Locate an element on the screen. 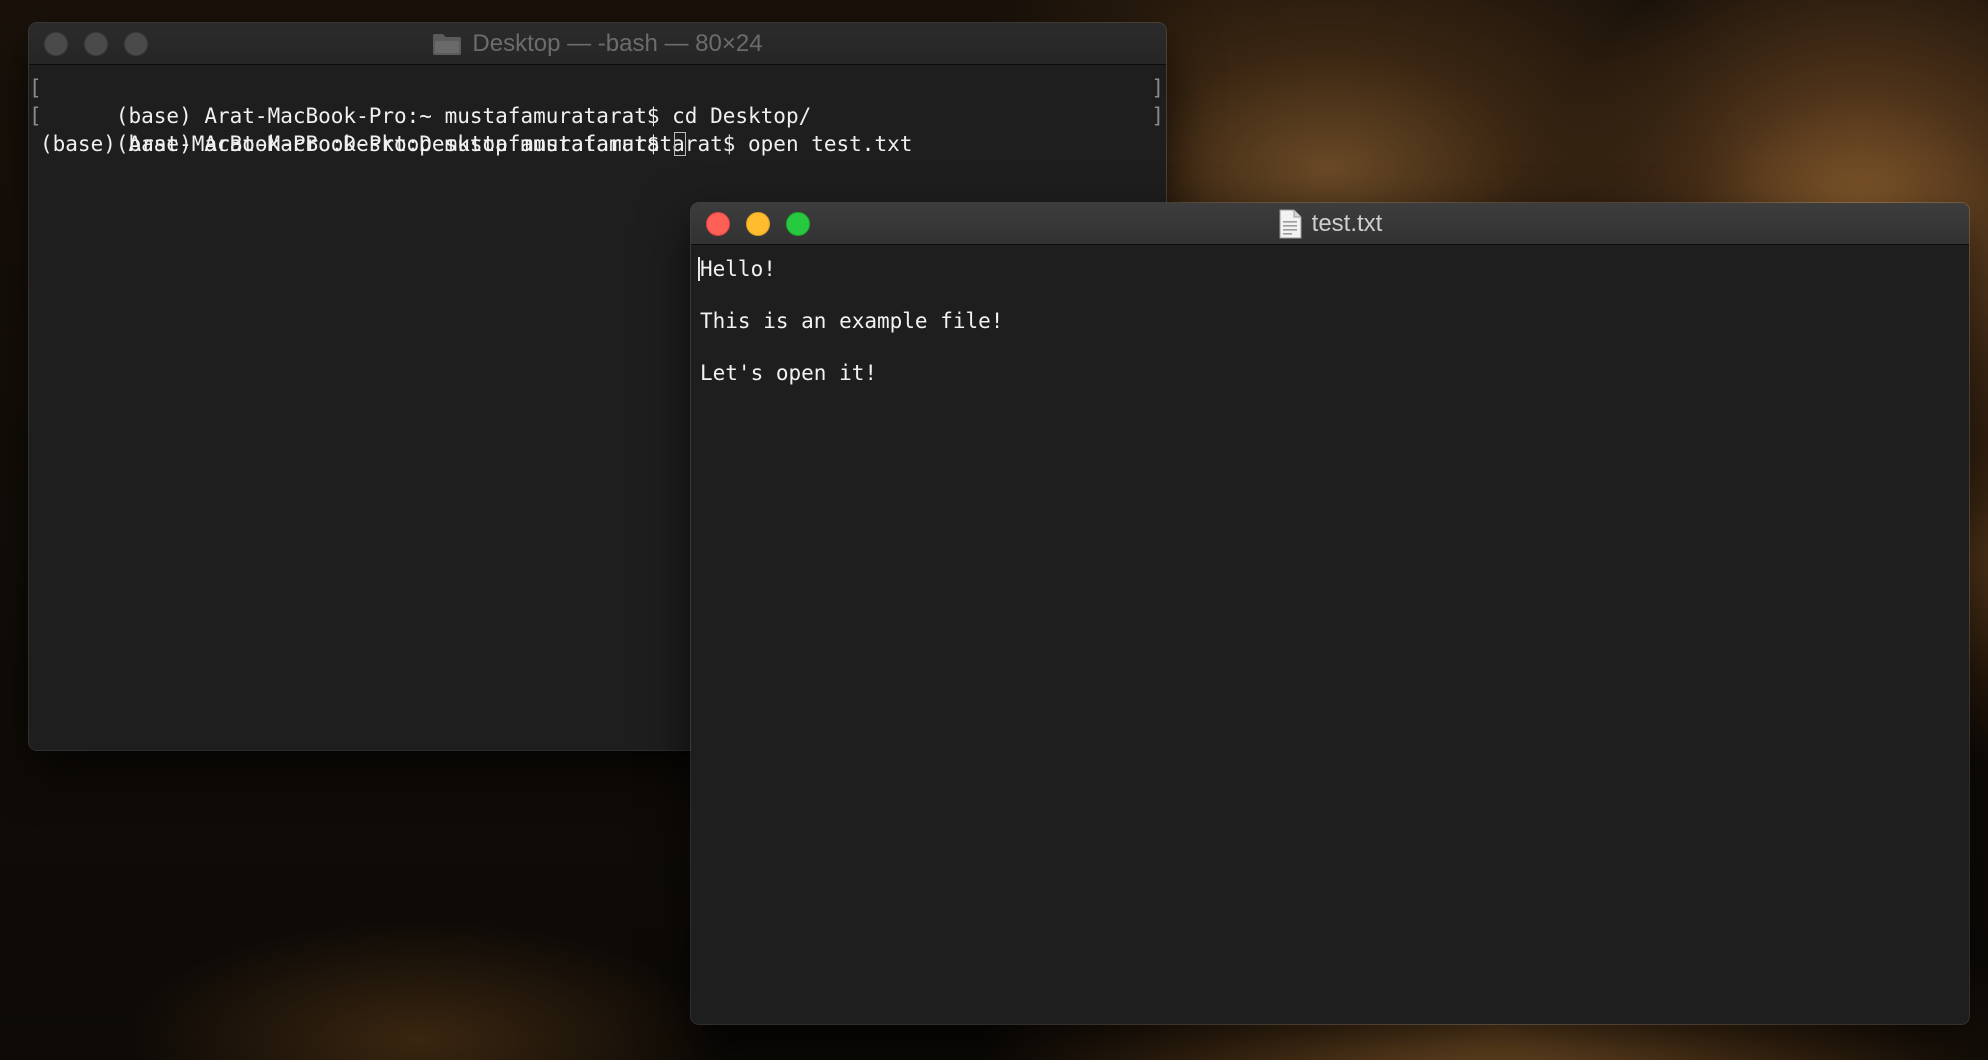  document-line: Hello! is located at coordinates (1333, 280).